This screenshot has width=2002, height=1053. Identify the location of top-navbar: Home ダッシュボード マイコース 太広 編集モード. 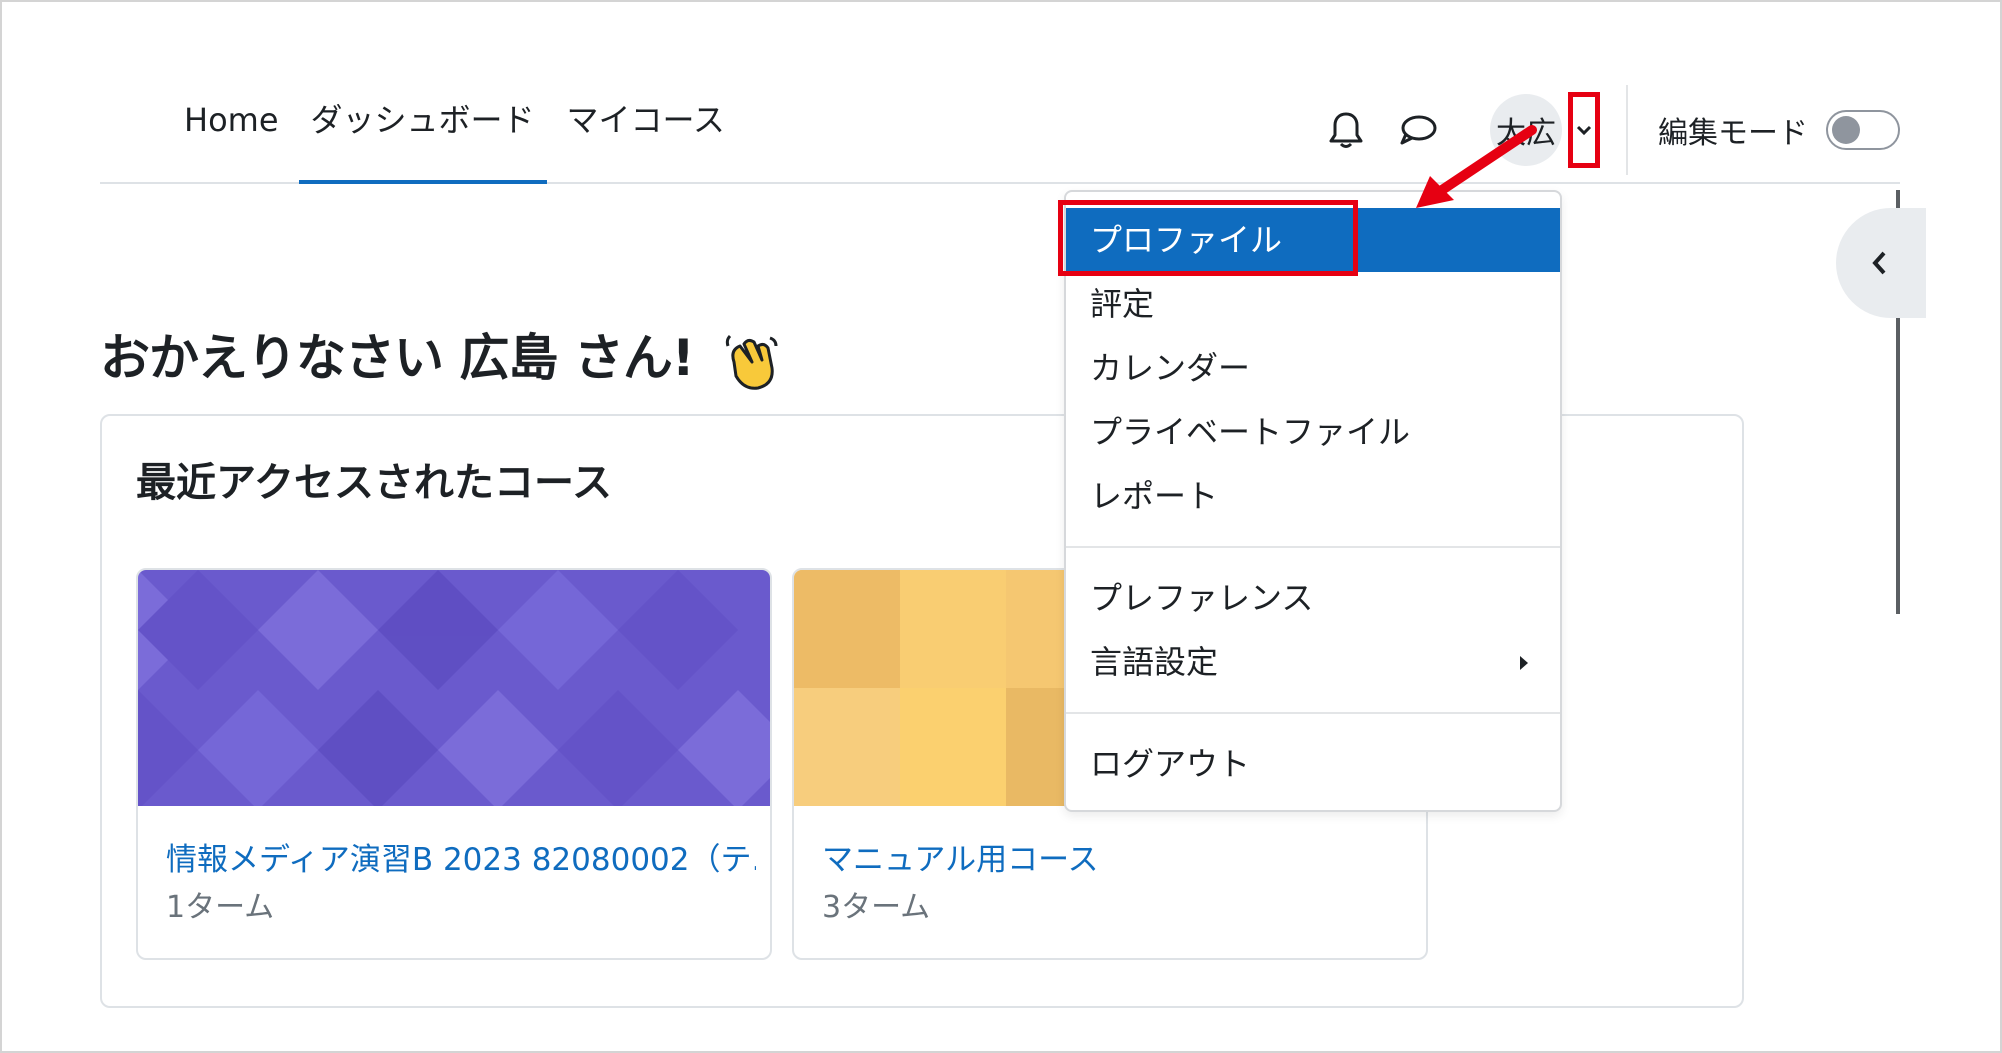
(1000, 122).